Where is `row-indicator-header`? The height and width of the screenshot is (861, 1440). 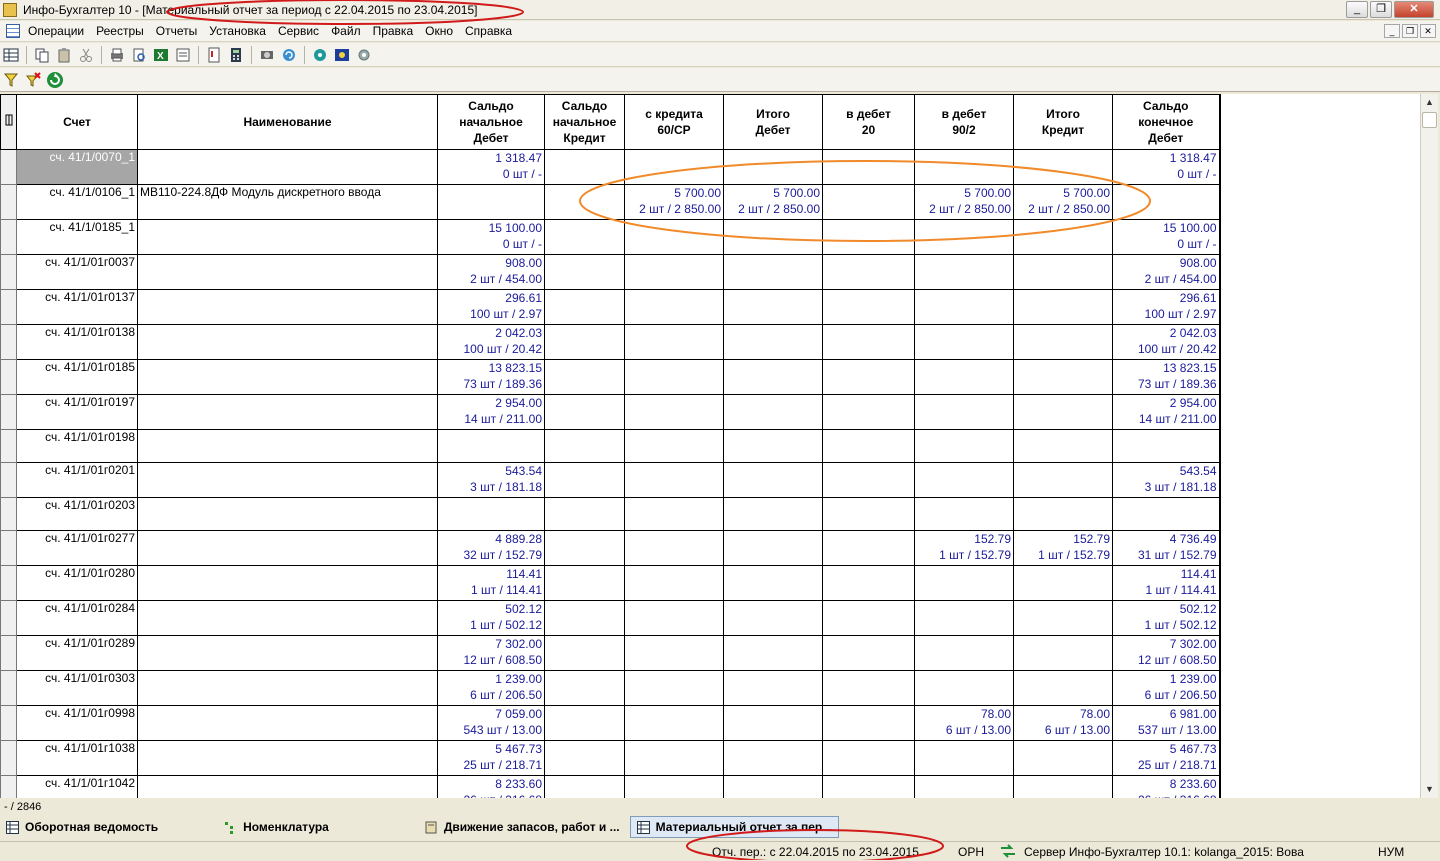 row-indicator-header is located at coordinates (8, 122).